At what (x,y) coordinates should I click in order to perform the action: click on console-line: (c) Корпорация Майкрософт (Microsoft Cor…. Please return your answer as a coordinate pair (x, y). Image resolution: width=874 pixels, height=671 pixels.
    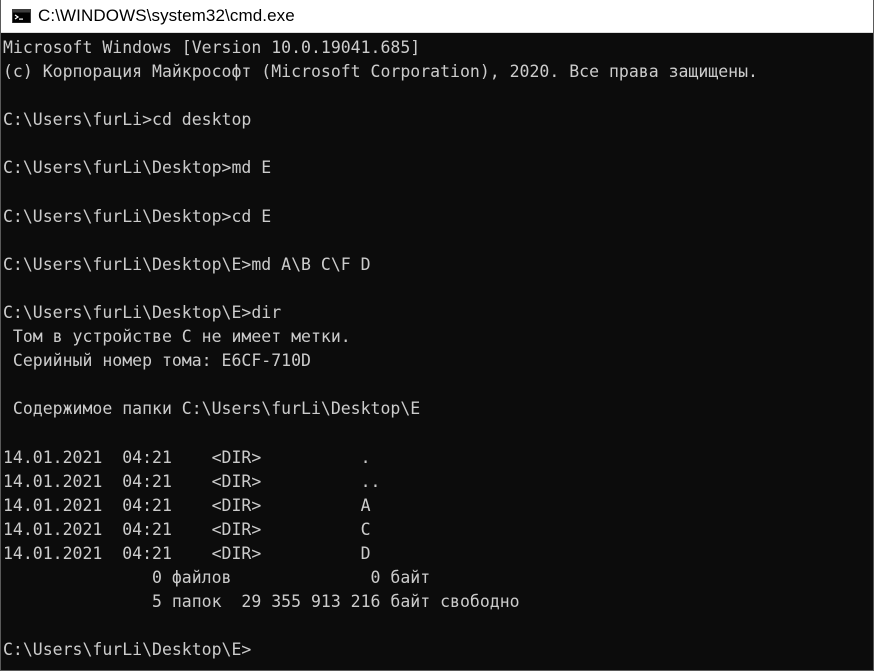
    Looking at the image, I should click on (380, 72).